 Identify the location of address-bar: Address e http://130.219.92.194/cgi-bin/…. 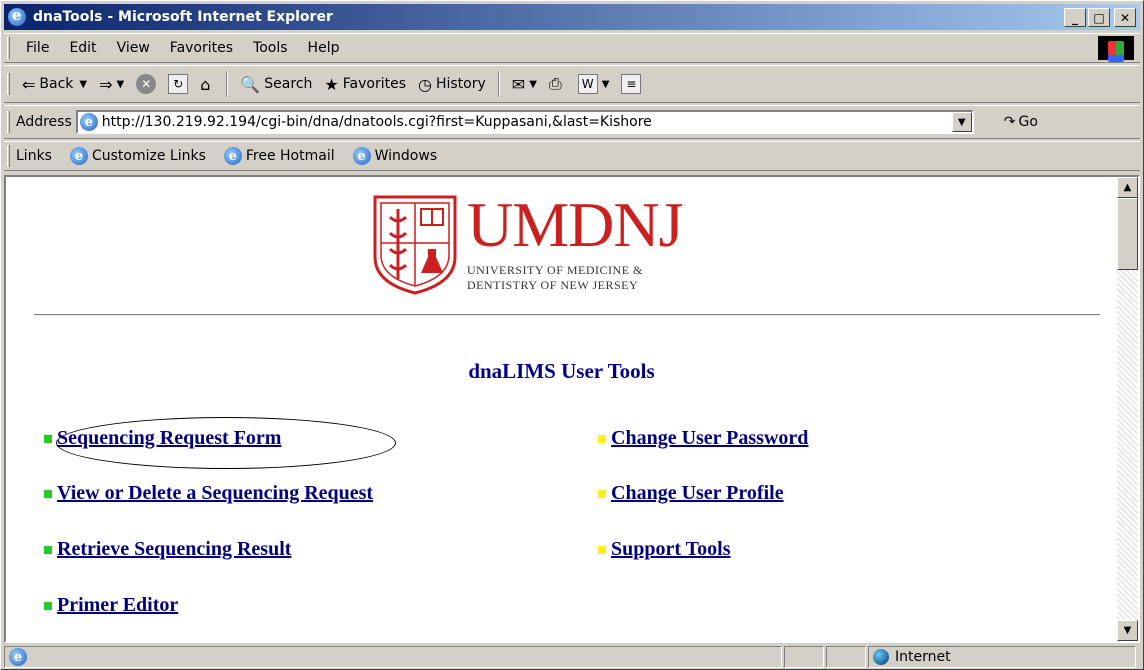
(572, 122).